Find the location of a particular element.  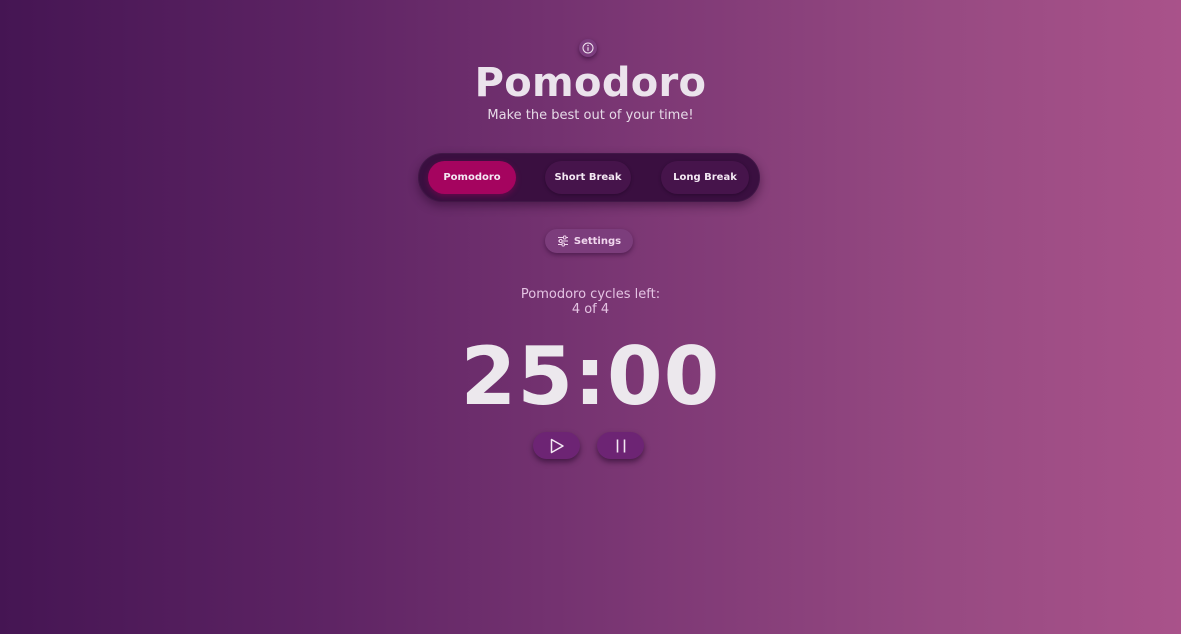

play-button is located at coordinates (556, 445).